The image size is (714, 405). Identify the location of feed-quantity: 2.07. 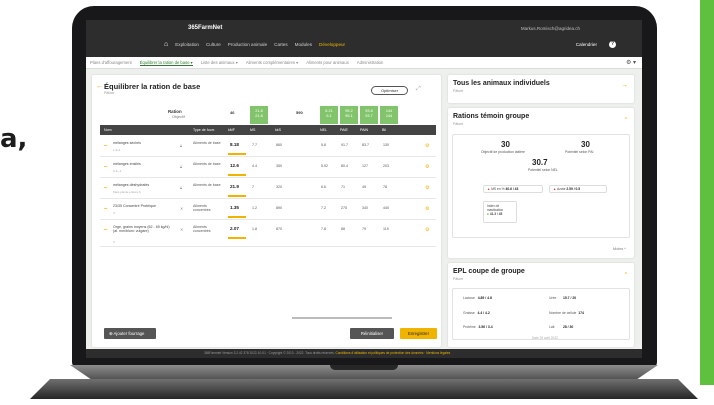
(234, 228).